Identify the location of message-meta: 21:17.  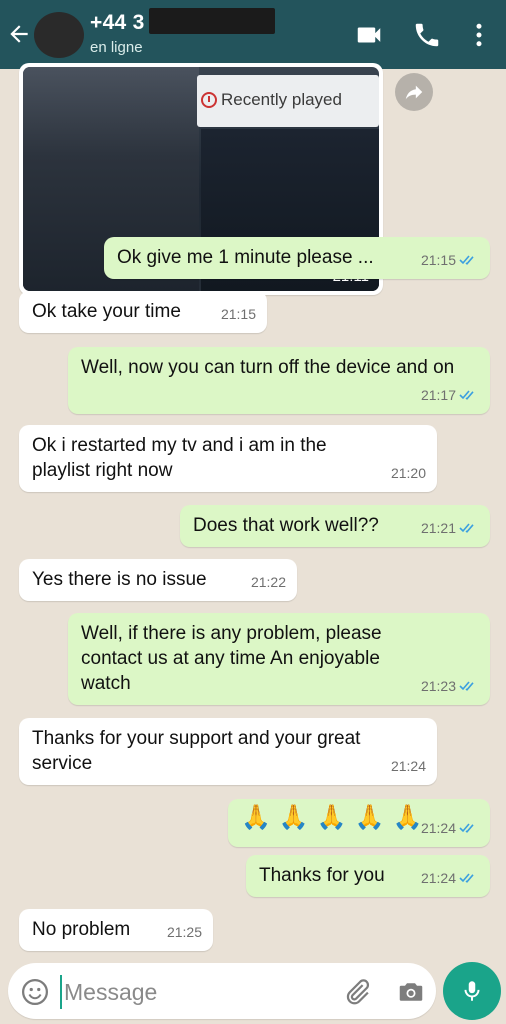
(450, 395).